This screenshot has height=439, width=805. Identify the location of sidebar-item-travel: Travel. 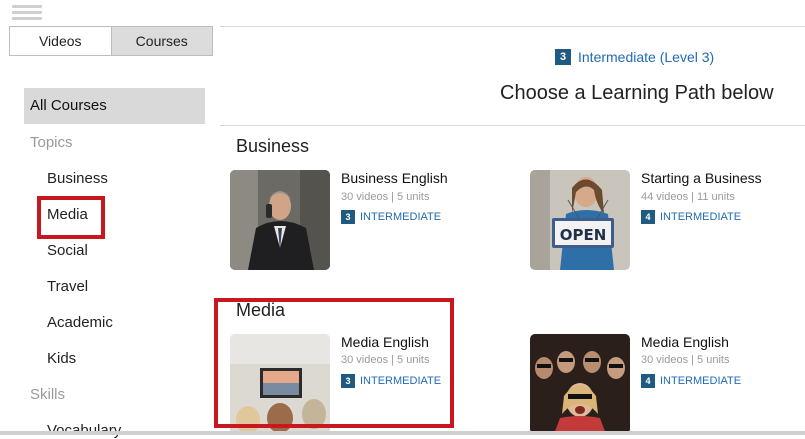
(67, 286).